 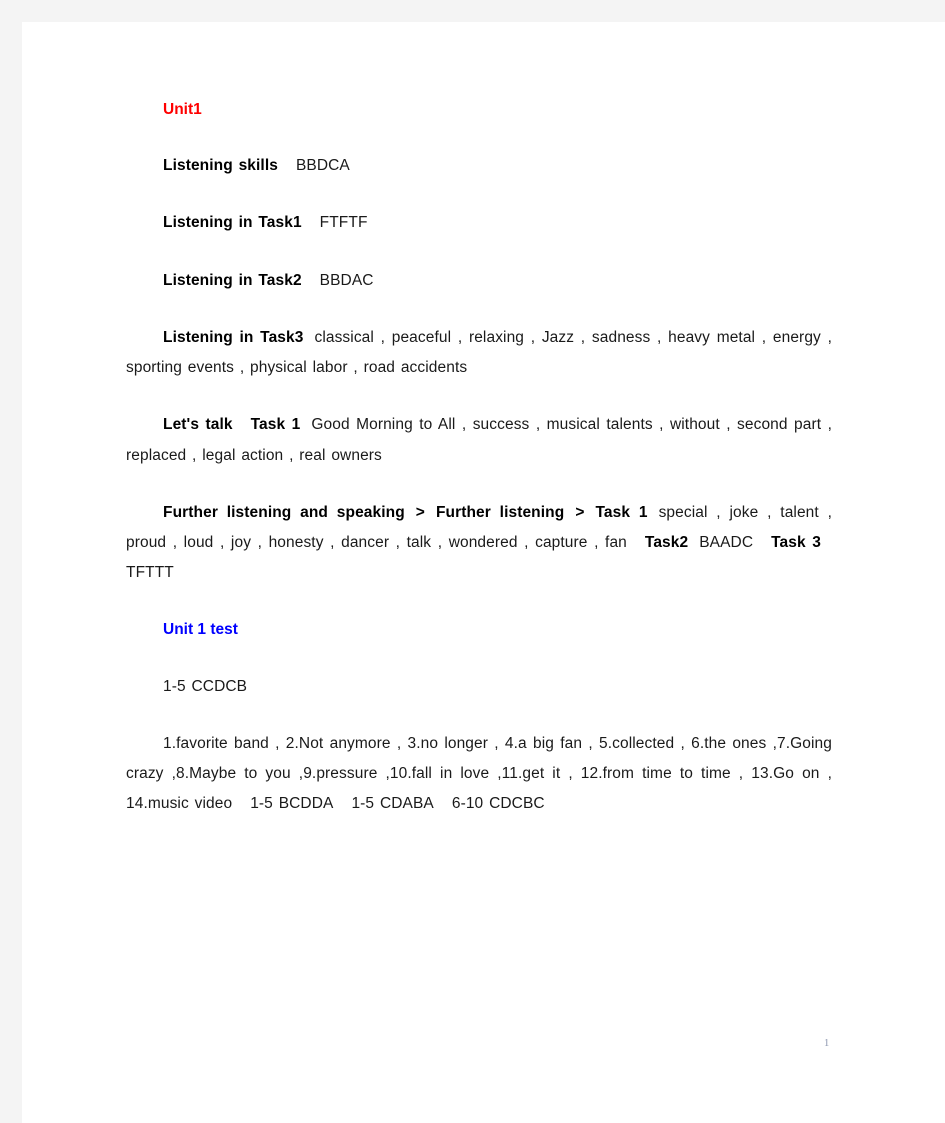 I want to click on listening-in-task1-line: Listening in Task1 FTFTF, so click(x=479, y=223).